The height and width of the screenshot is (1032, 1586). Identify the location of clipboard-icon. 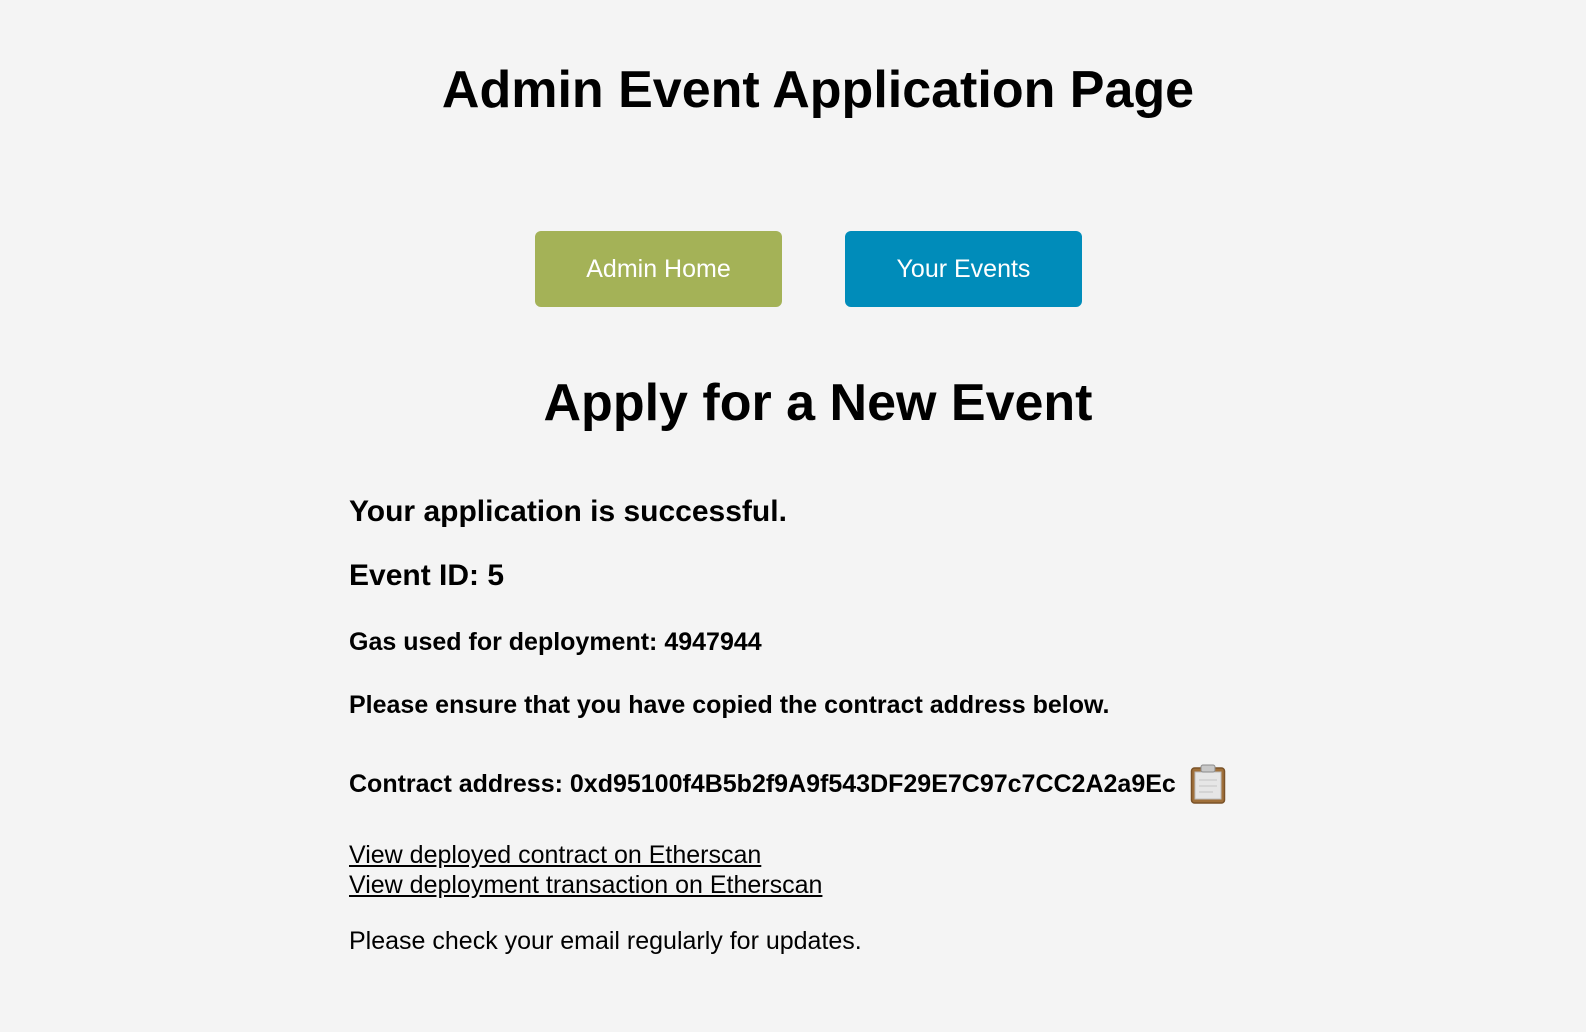
(1208, 784).